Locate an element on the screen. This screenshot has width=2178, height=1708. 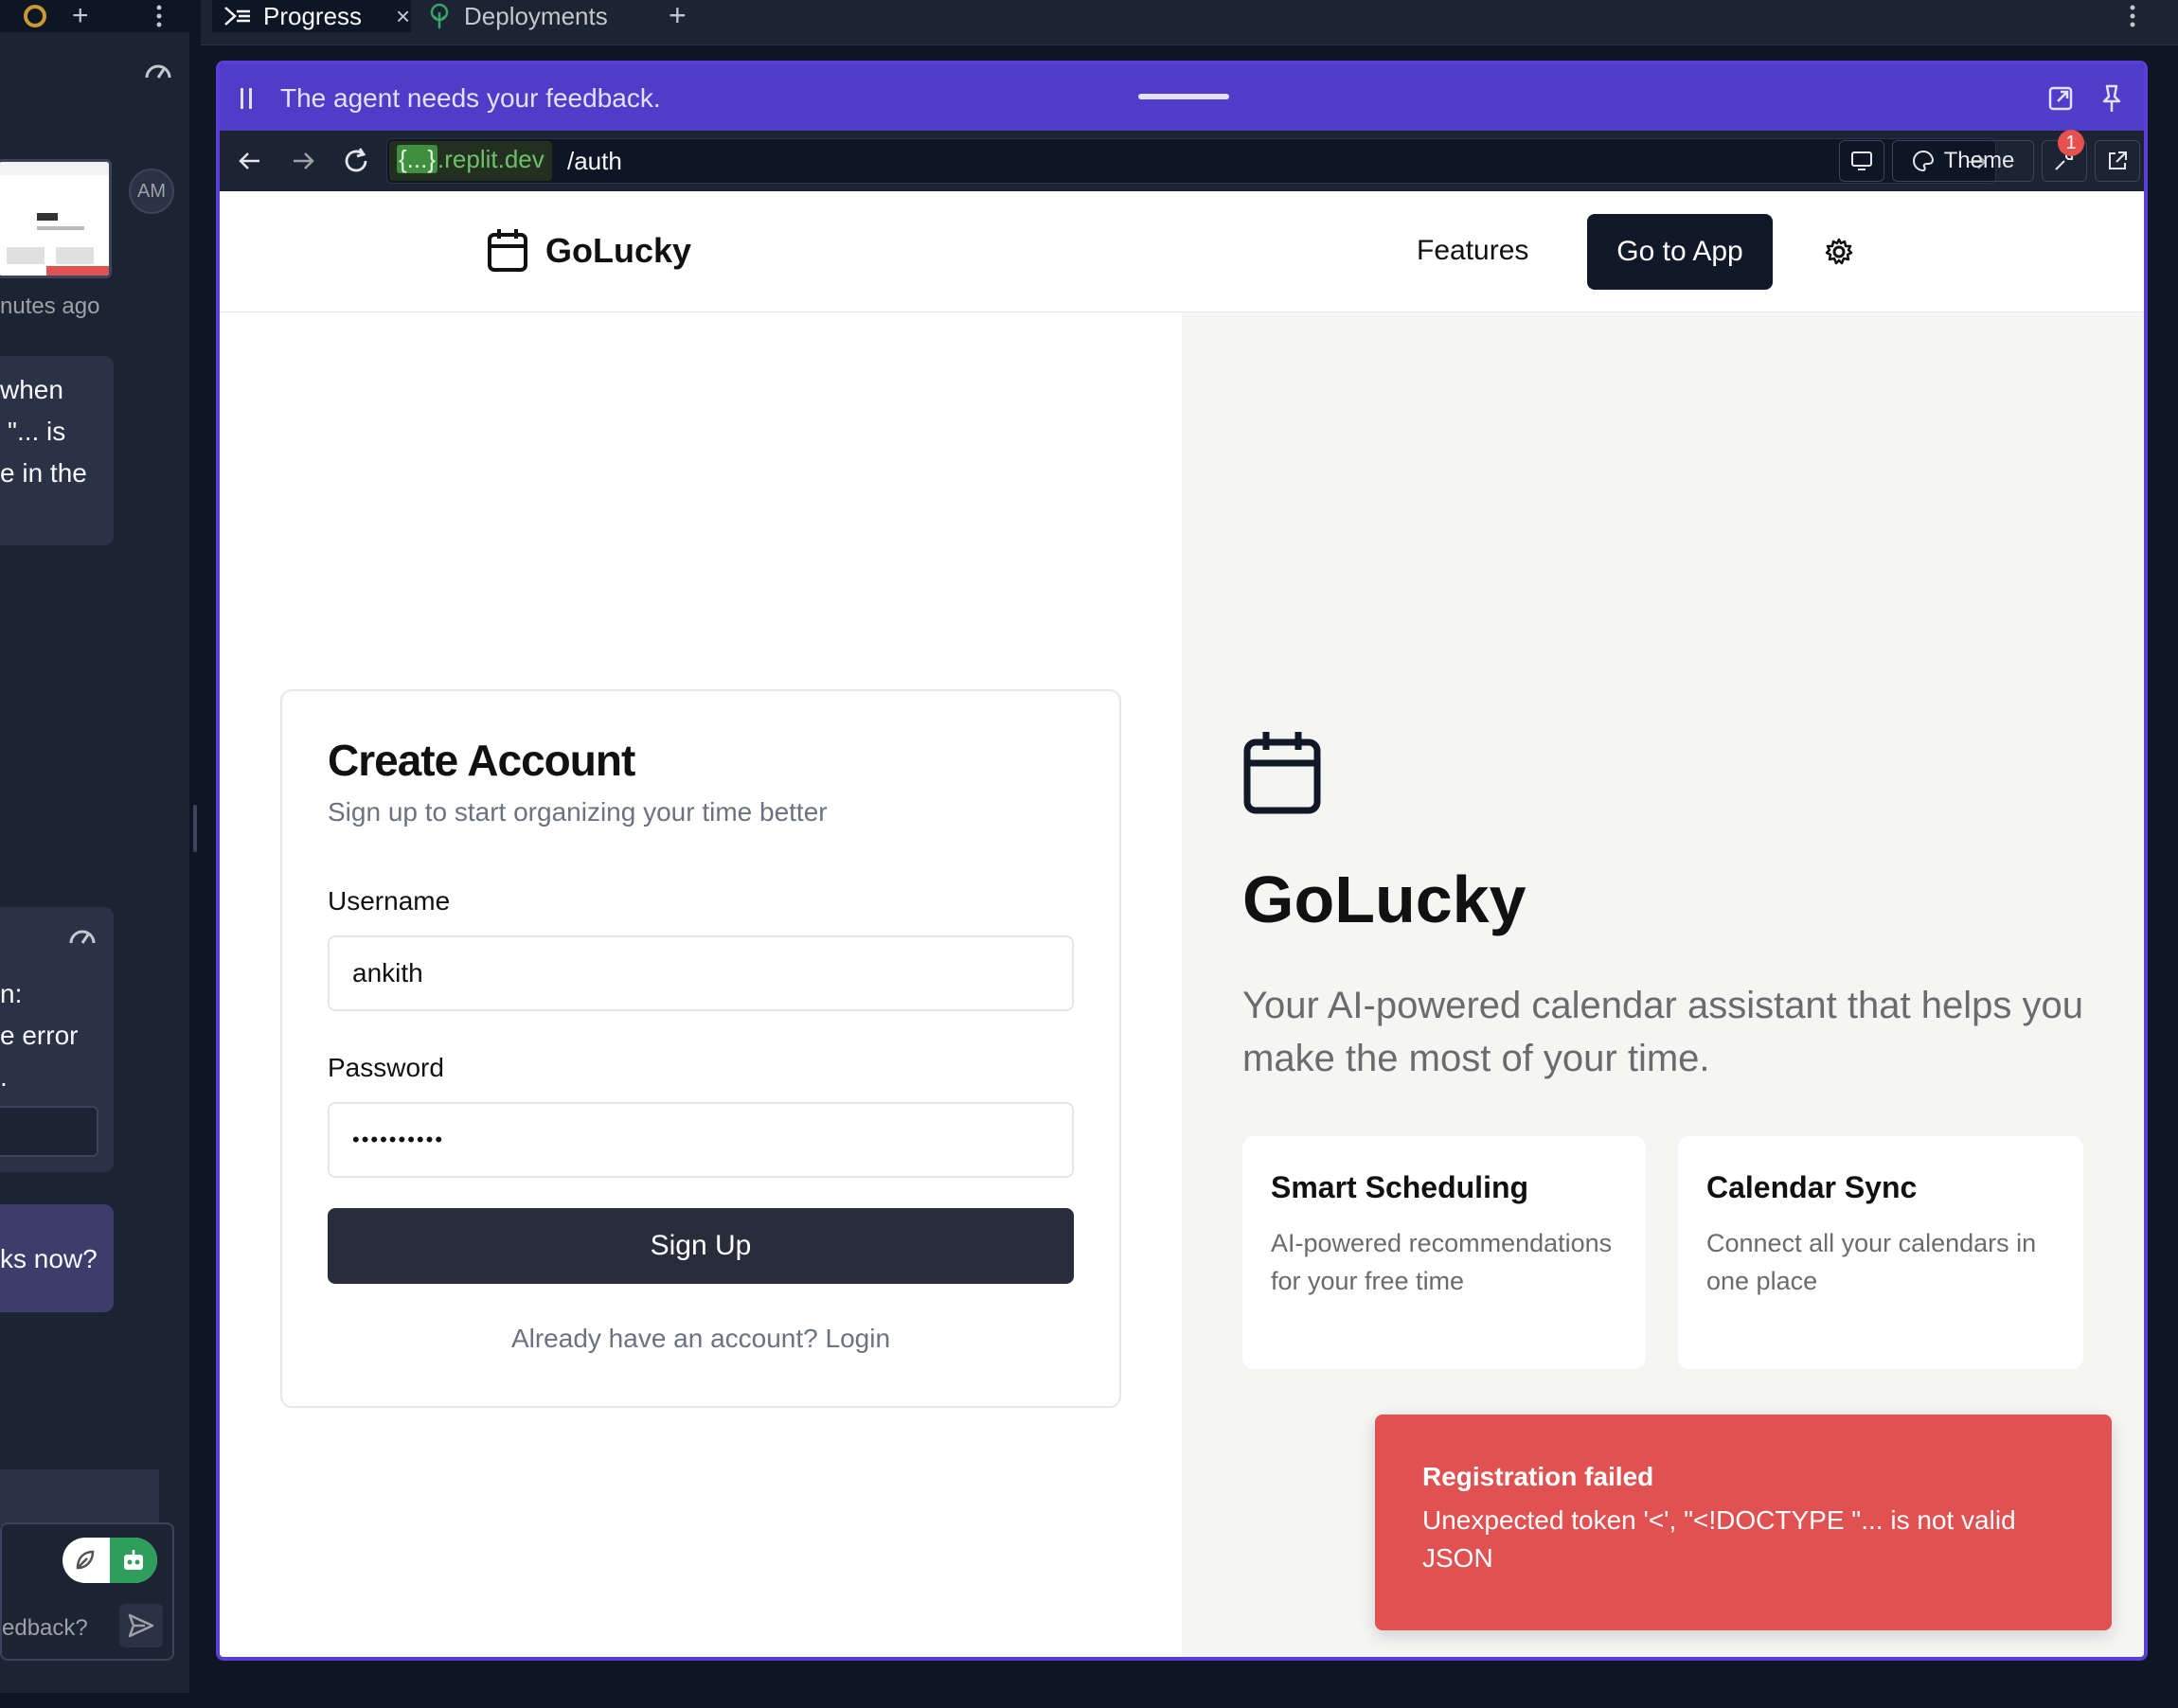
external-link-icon is located at coordinates (2118, 160).